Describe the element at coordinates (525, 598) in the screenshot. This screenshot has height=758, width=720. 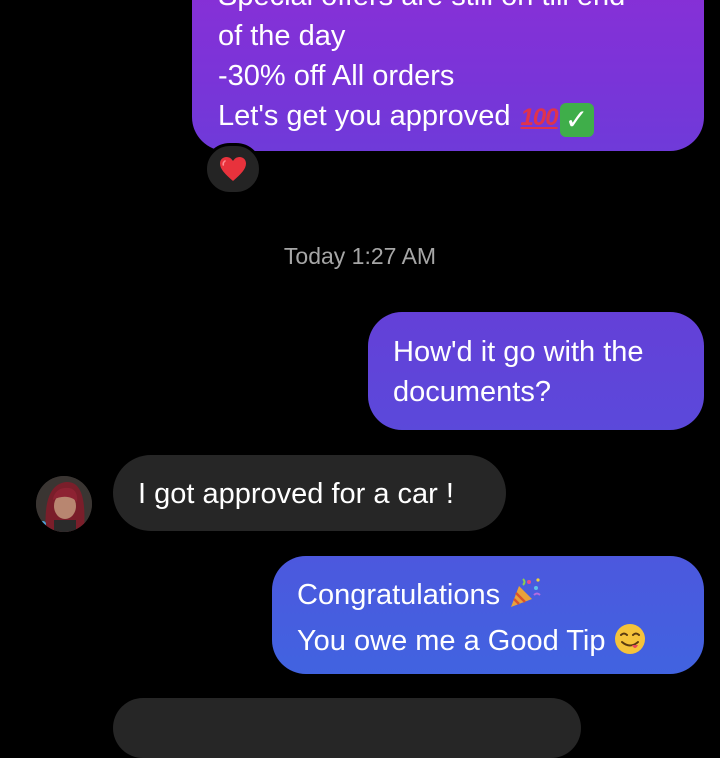
I see `party-popper-icon` at that location.